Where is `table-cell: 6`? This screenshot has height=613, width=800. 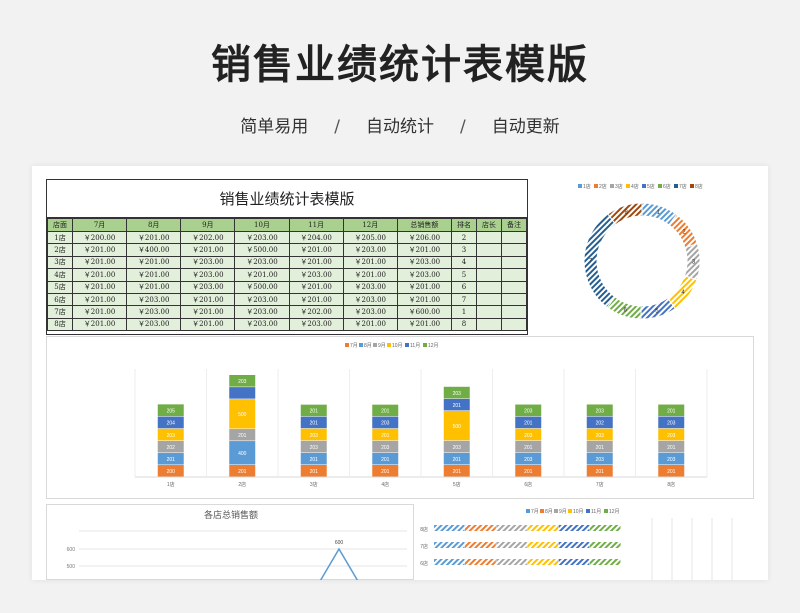
table-cell: 6 is located at coordinates (463, 287).